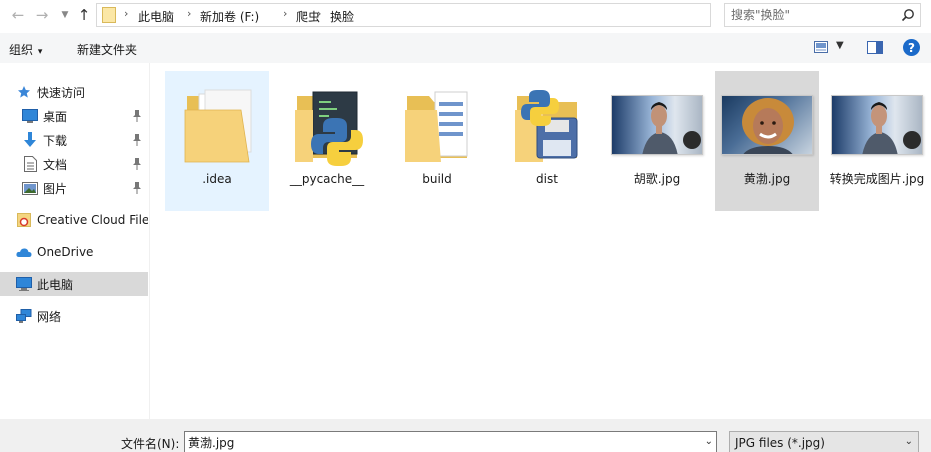 The height and width of the screenshot is (452, 931). What do you see at coordinates (465, 48) in the screenshot?
I see `command-toolbar: 组织 ▾ 新建文件夹 ▼ ?` at bounding box center [465, 48].